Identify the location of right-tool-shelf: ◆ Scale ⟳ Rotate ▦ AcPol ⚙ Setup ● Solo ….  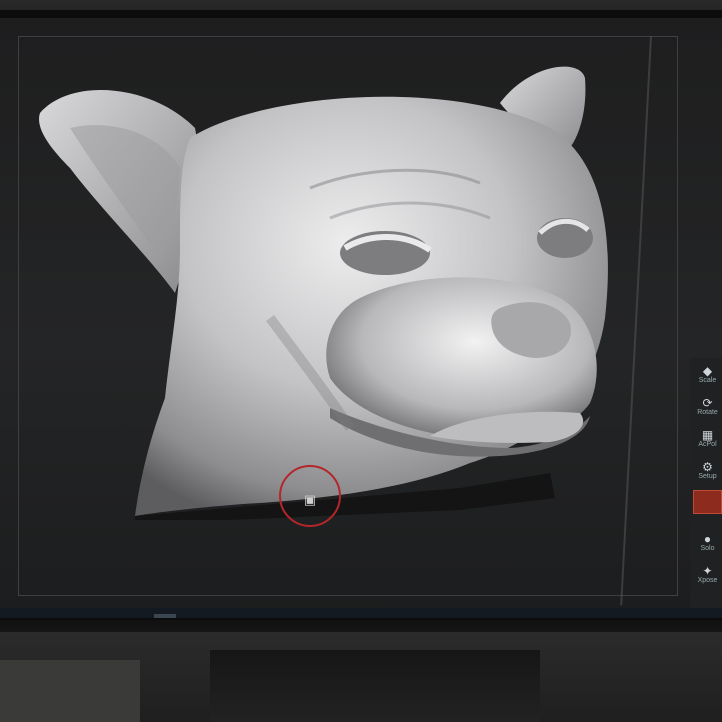
(706, 488).